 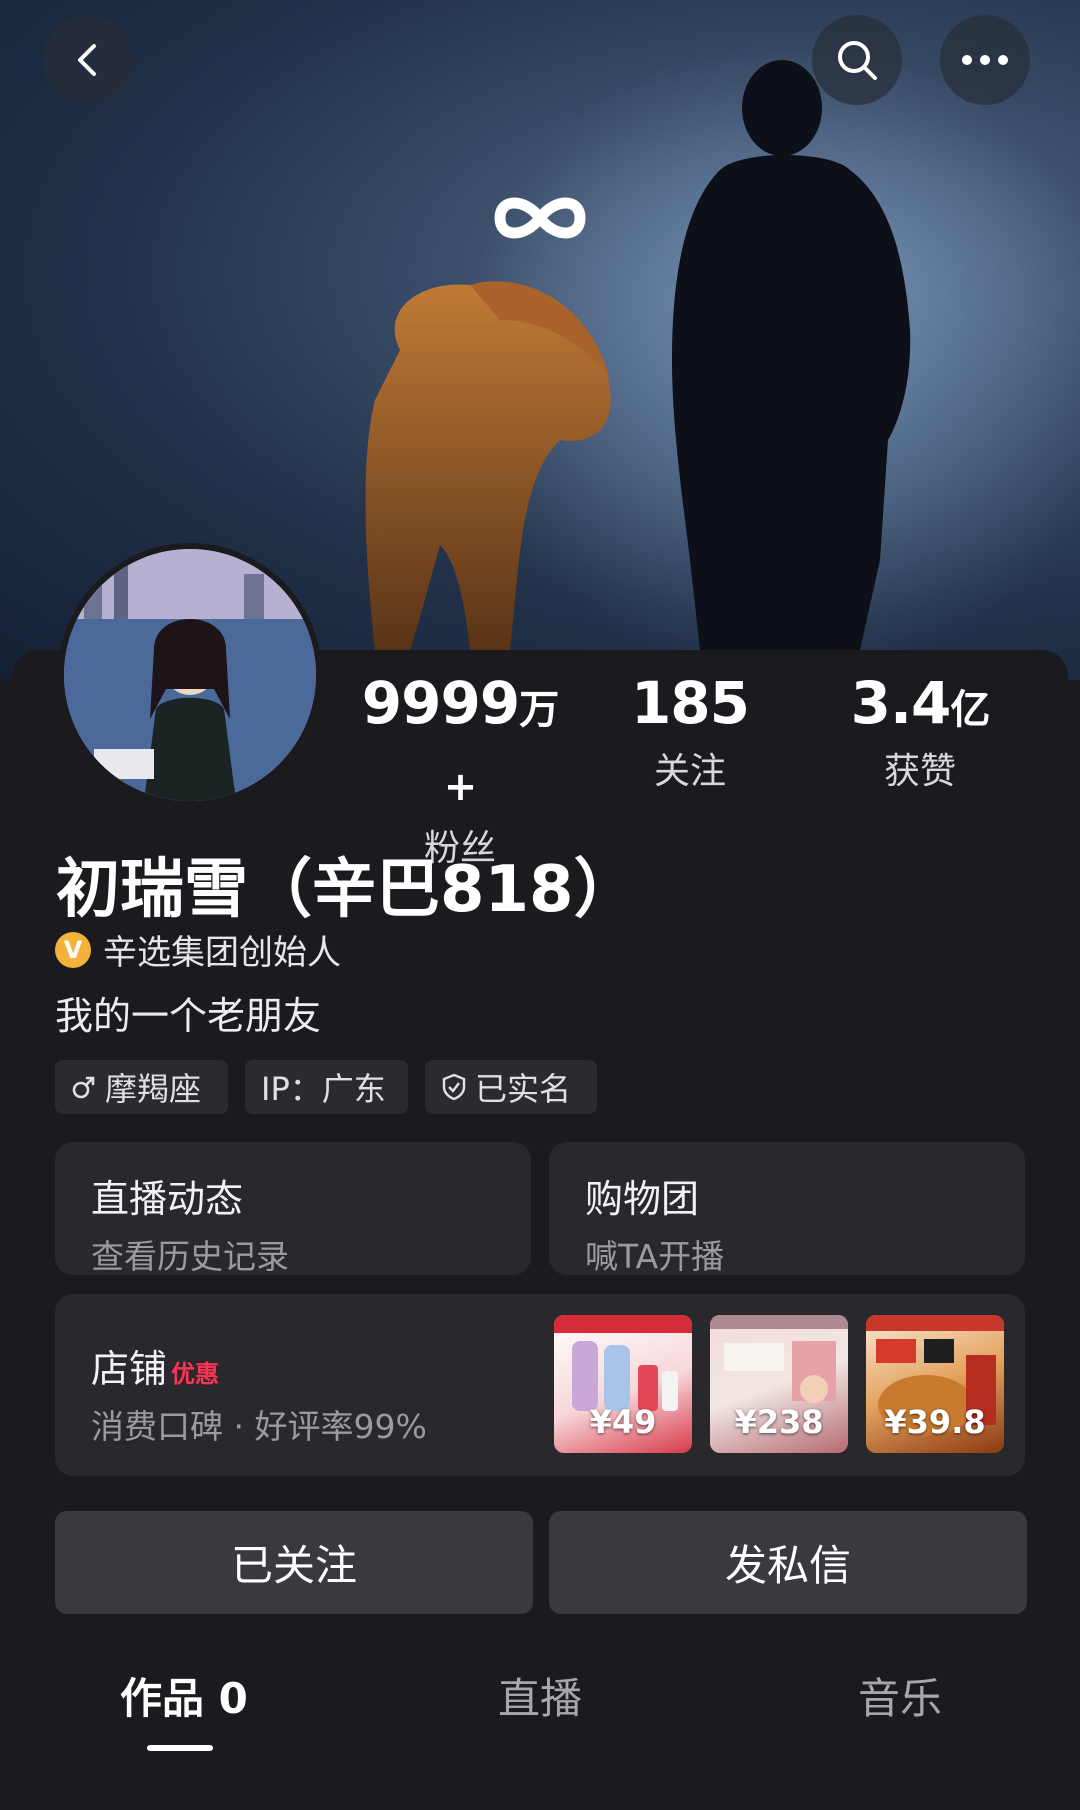 I want to click on tab-live: 直播, so click(x=540, y=1695).